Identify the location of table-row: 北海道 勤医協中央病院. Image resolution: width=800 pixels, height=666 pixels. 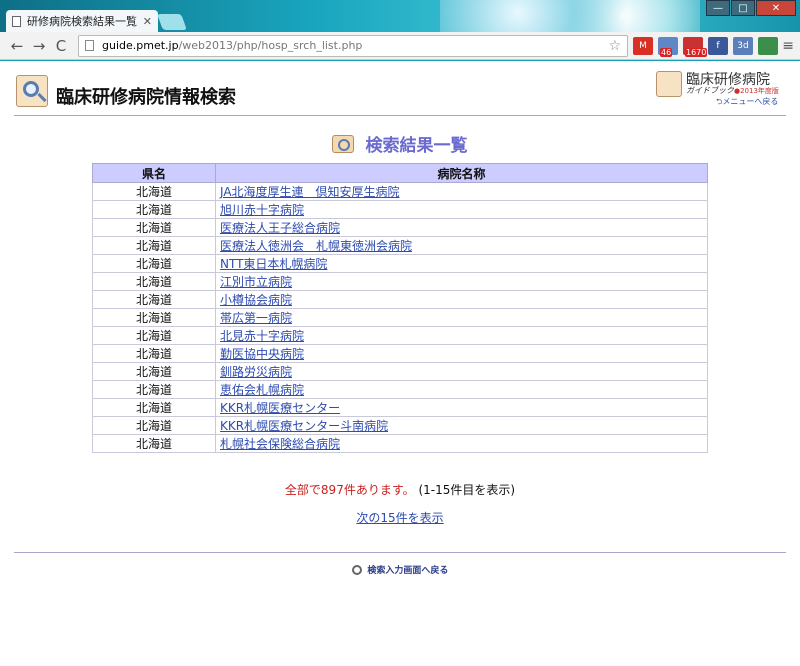
(400, 353).